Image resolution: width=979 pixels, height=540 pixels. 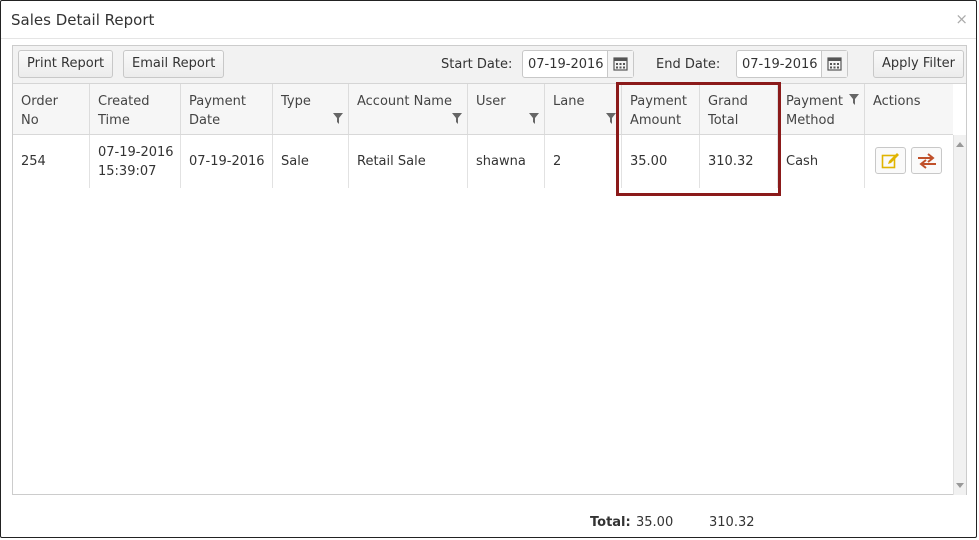 I want to click on email-report-button: Email Report, so click(x=174, y=64).